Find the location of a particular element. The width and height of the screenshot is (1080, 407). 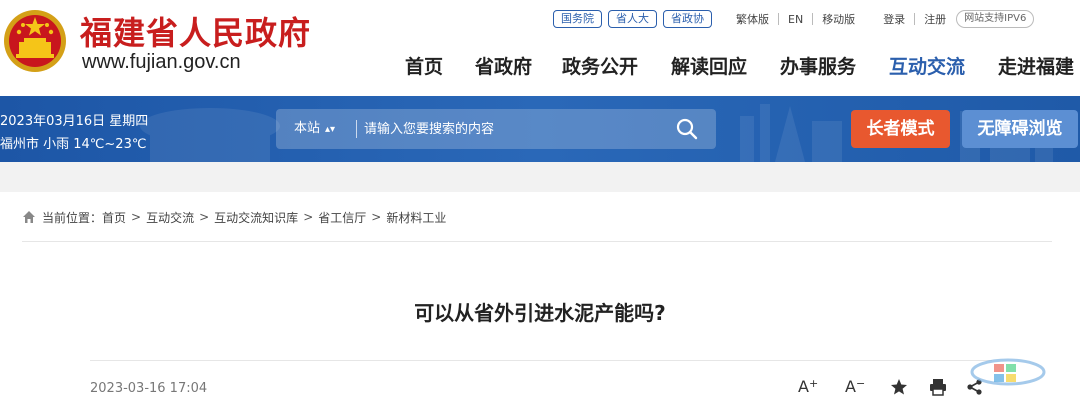

font-smaller-label: A is located at coordinates (850, 386).